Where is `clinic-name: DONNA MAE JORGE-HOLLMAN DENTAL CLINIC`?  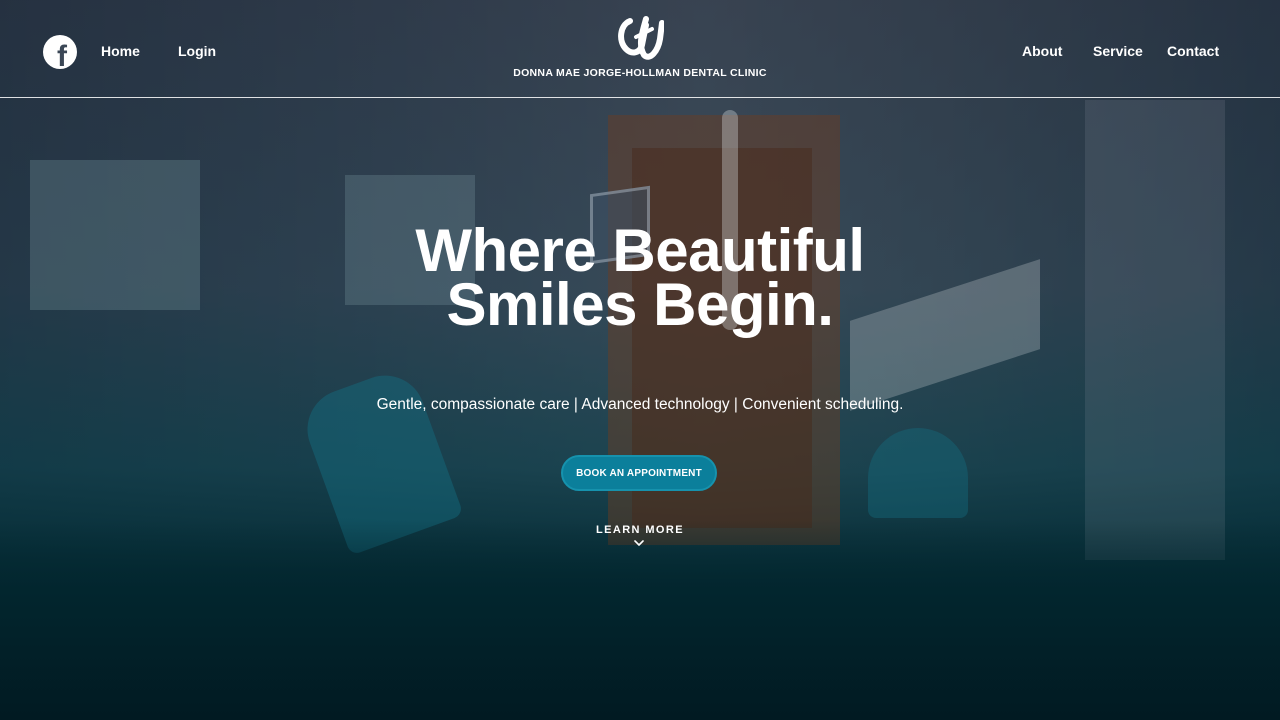
clinic-name: DONNA MAE JORGE-HOLLMAN DENTAL CLINIC is located at coordinates (640, 73).